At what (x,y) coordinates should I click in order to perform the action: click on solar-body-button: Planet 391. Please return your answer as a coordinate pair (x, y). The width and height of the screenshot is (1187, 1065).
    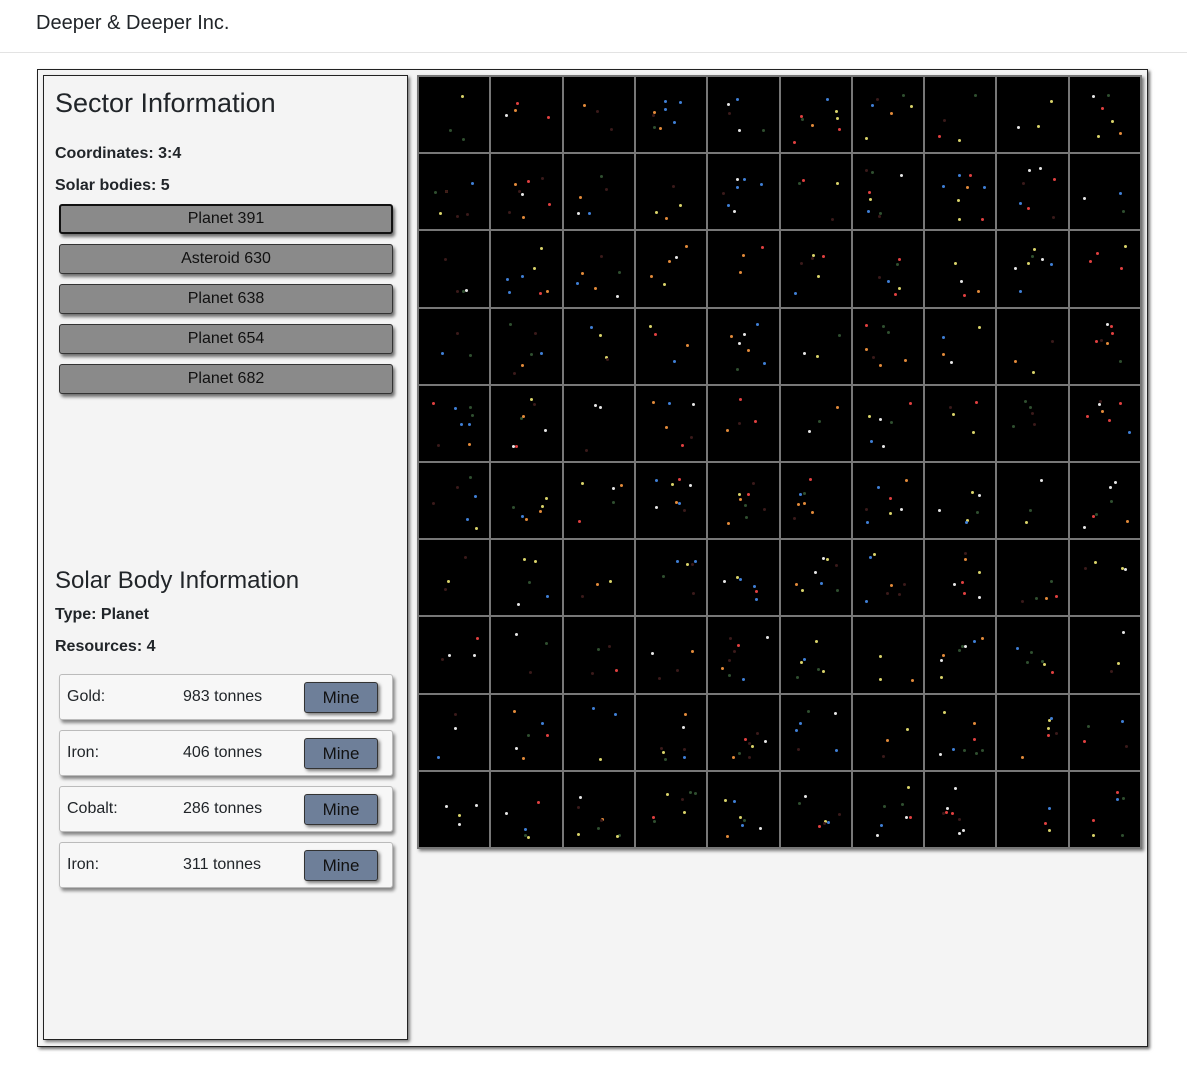
    Looking at the image, I should click on (226, 219).